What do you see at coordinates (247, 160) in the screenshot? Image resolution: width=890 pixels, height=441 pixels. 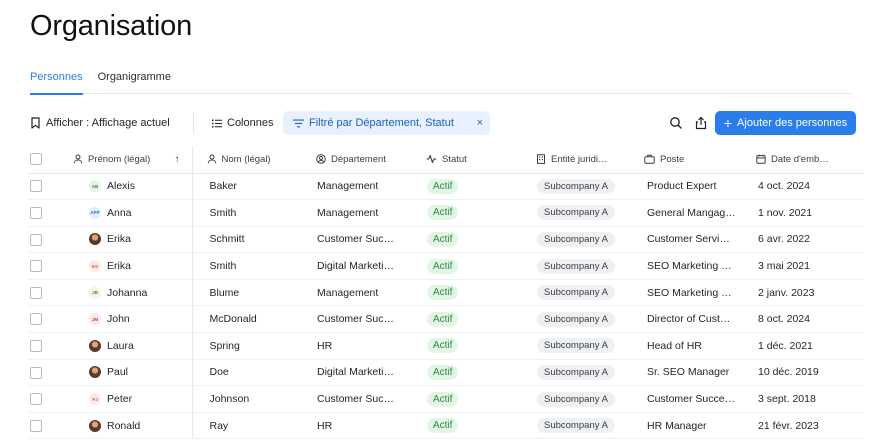 I see `header-last-name: Nom (légal)` at bounding box center [247, 160].